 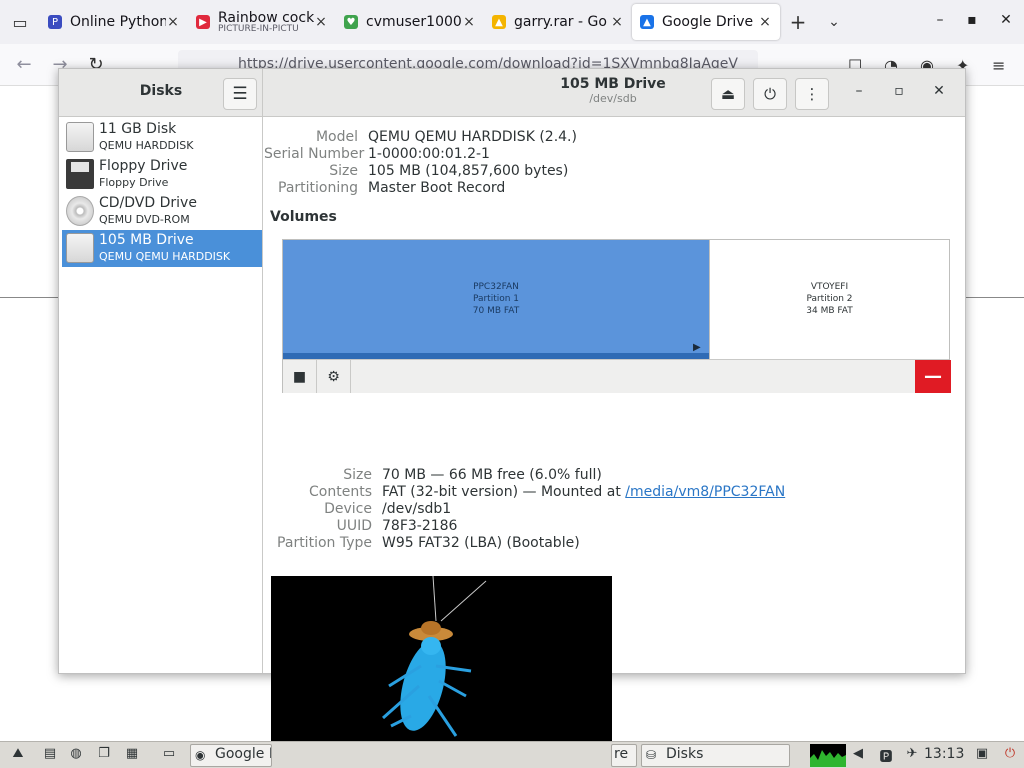 What do you see at coordinates (165, 256) in the screenshot?
I see `device-model: QEMU QEMU HARDDISK` at bounding box center [165, 256].